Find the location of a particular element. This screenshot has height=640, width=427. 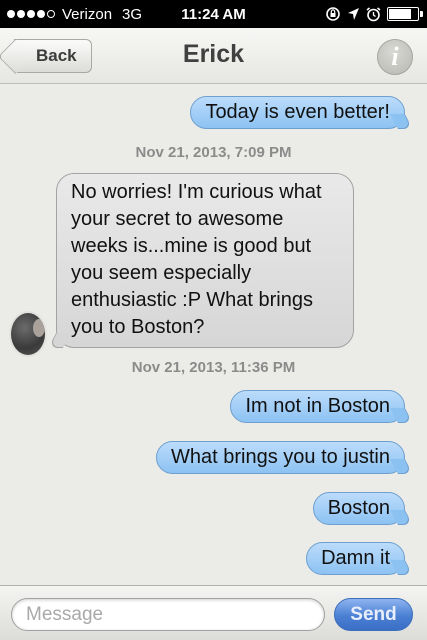

navigation-bar: Back Erick i is located at coordinates (213, 56).